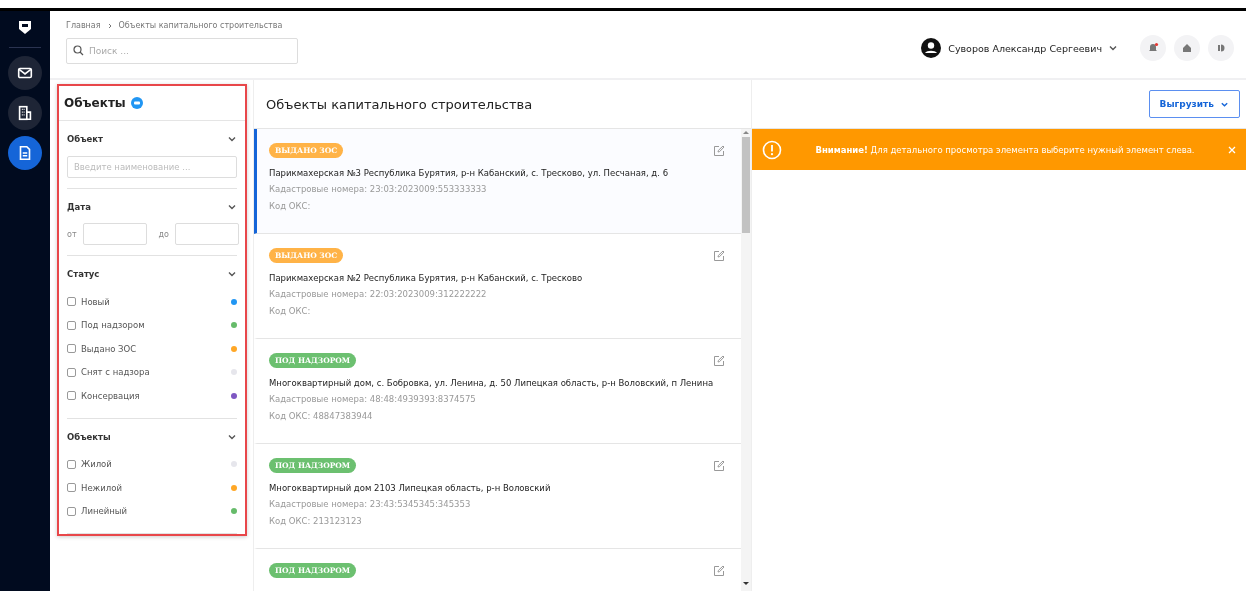  What do you see at coordinates (373, 399) in the screenshot?
I see `cadastral-number: Кадастровые номера: 48:48:4939393:8374575` at bounding box center [373, 399].